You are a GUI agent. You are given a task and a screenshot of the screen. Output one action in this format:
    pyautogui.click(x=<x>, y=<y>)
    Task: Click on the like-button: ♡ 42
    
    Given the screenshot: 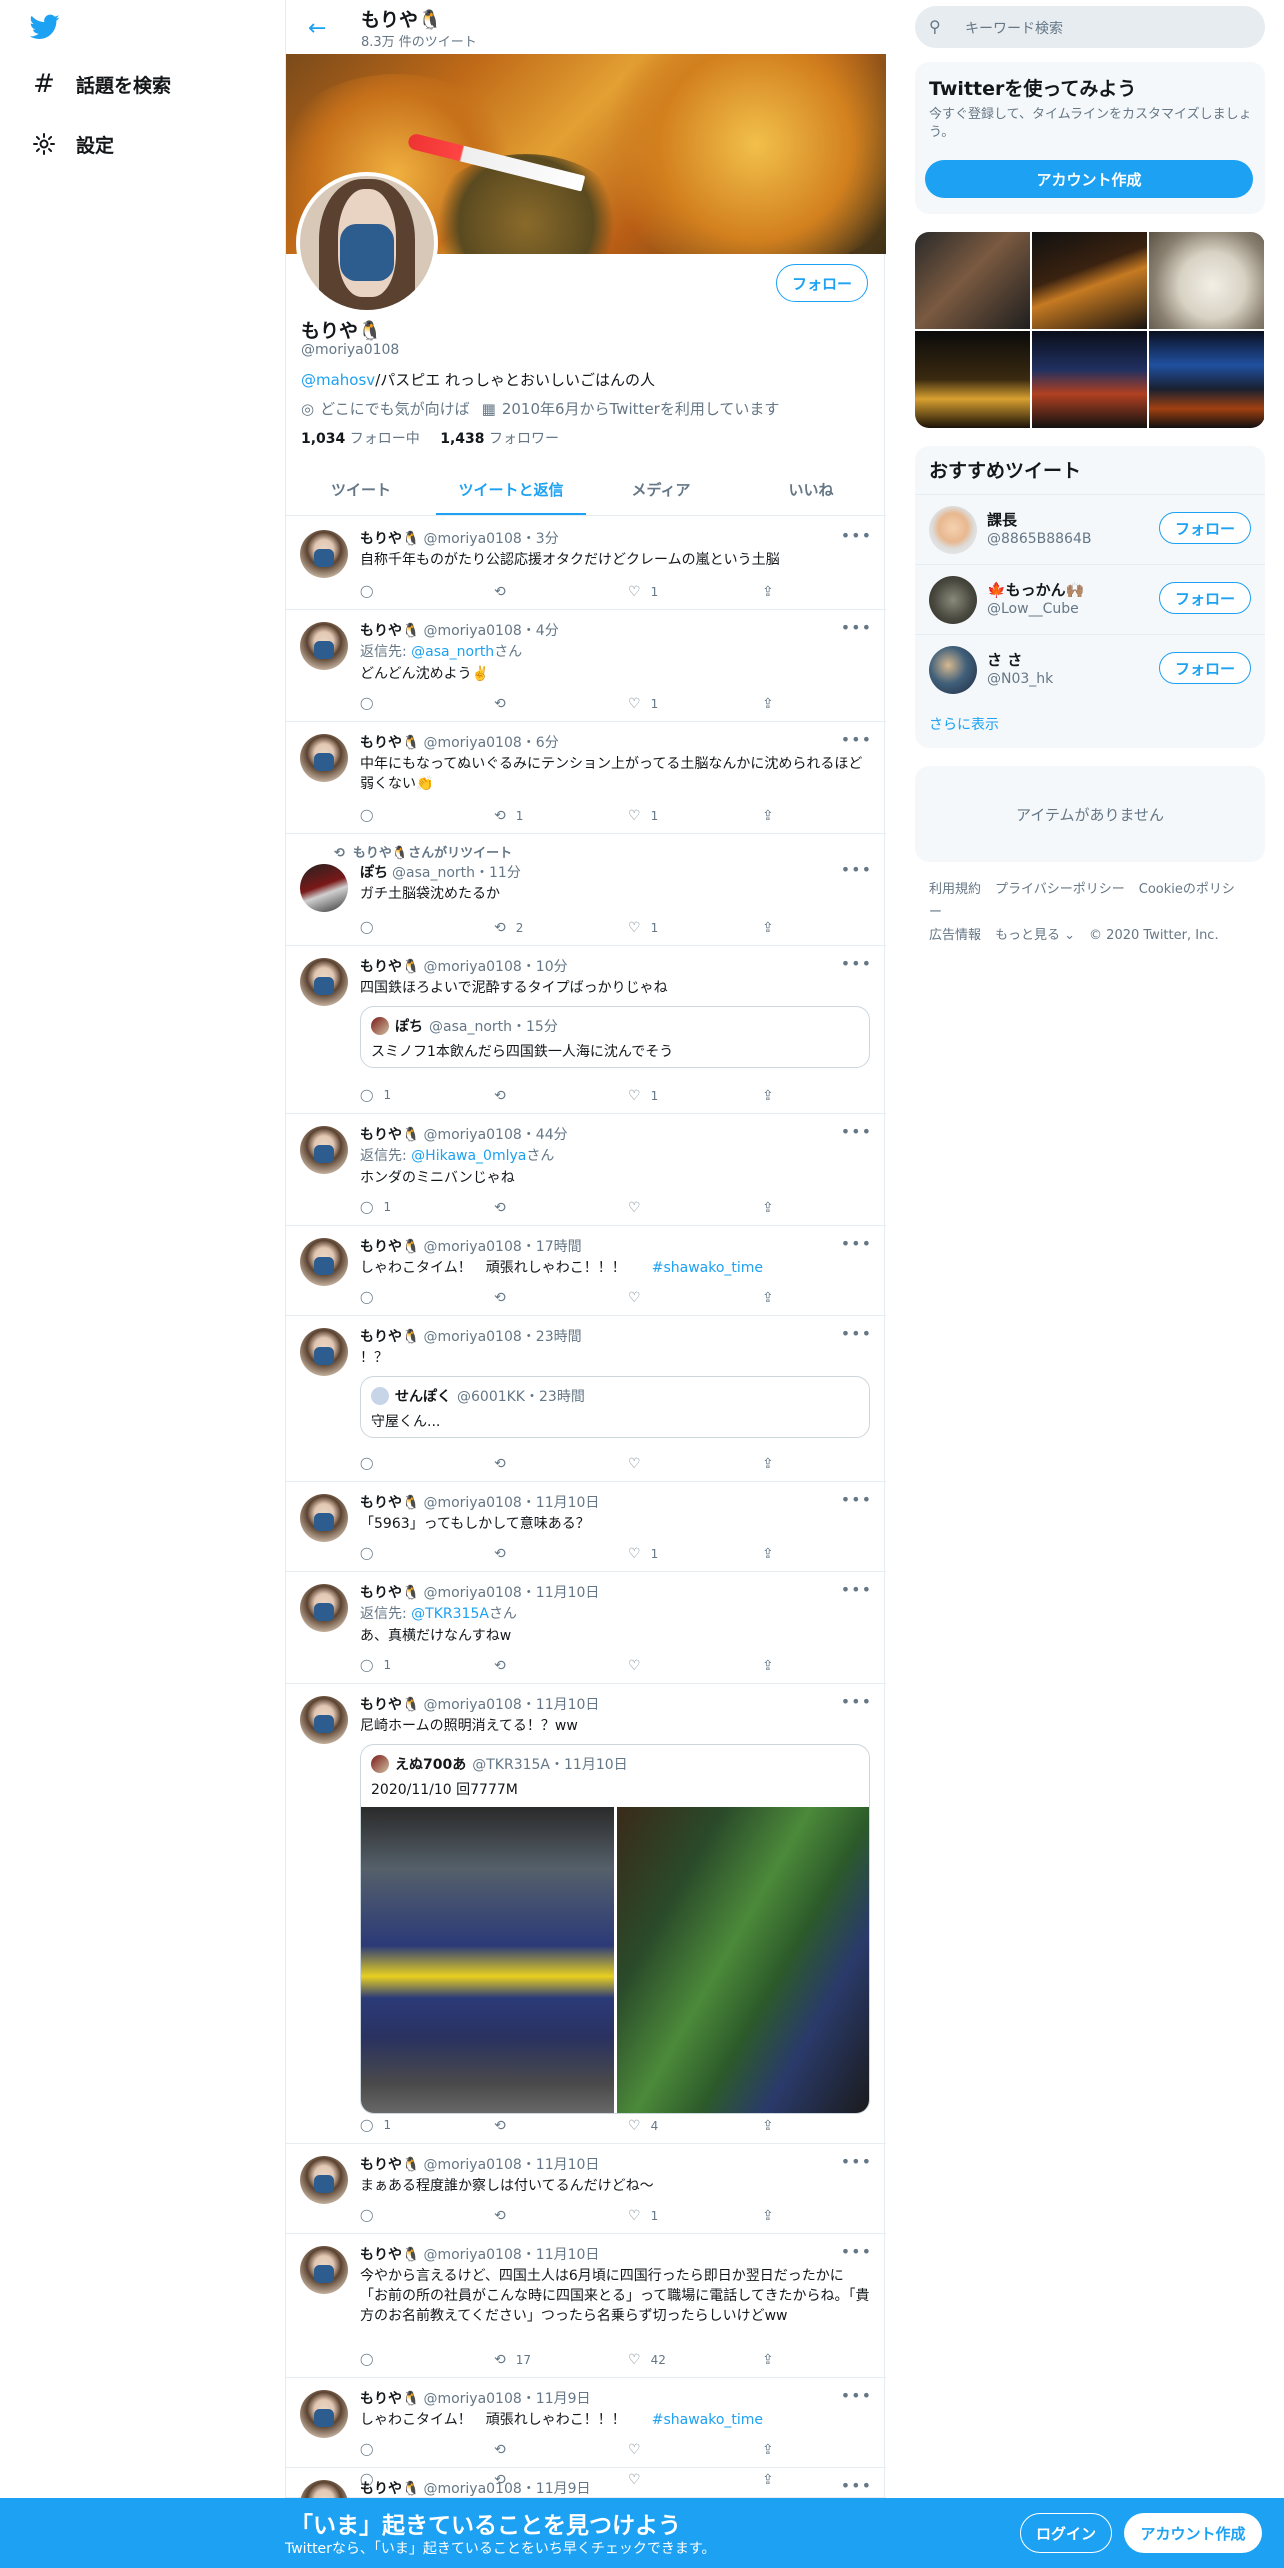 What is the action you would take?
    pyautogui.click(x=647, y=2360)
    